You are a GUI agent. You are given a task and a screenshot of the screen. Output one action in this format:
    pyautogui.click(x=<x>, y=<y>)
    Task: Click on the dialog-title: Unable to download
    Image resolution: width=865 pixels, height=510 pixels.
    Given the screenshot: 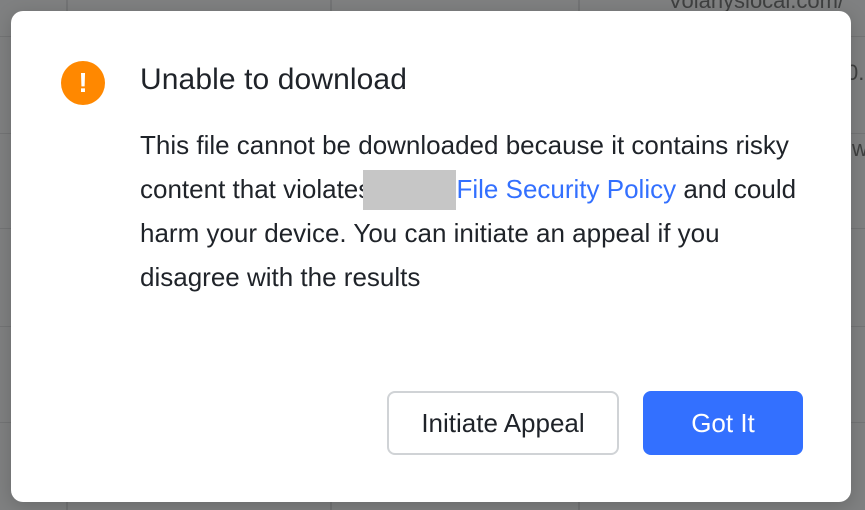 What is the action you would take?
    pyautogui.click(x=273, y=79)
    